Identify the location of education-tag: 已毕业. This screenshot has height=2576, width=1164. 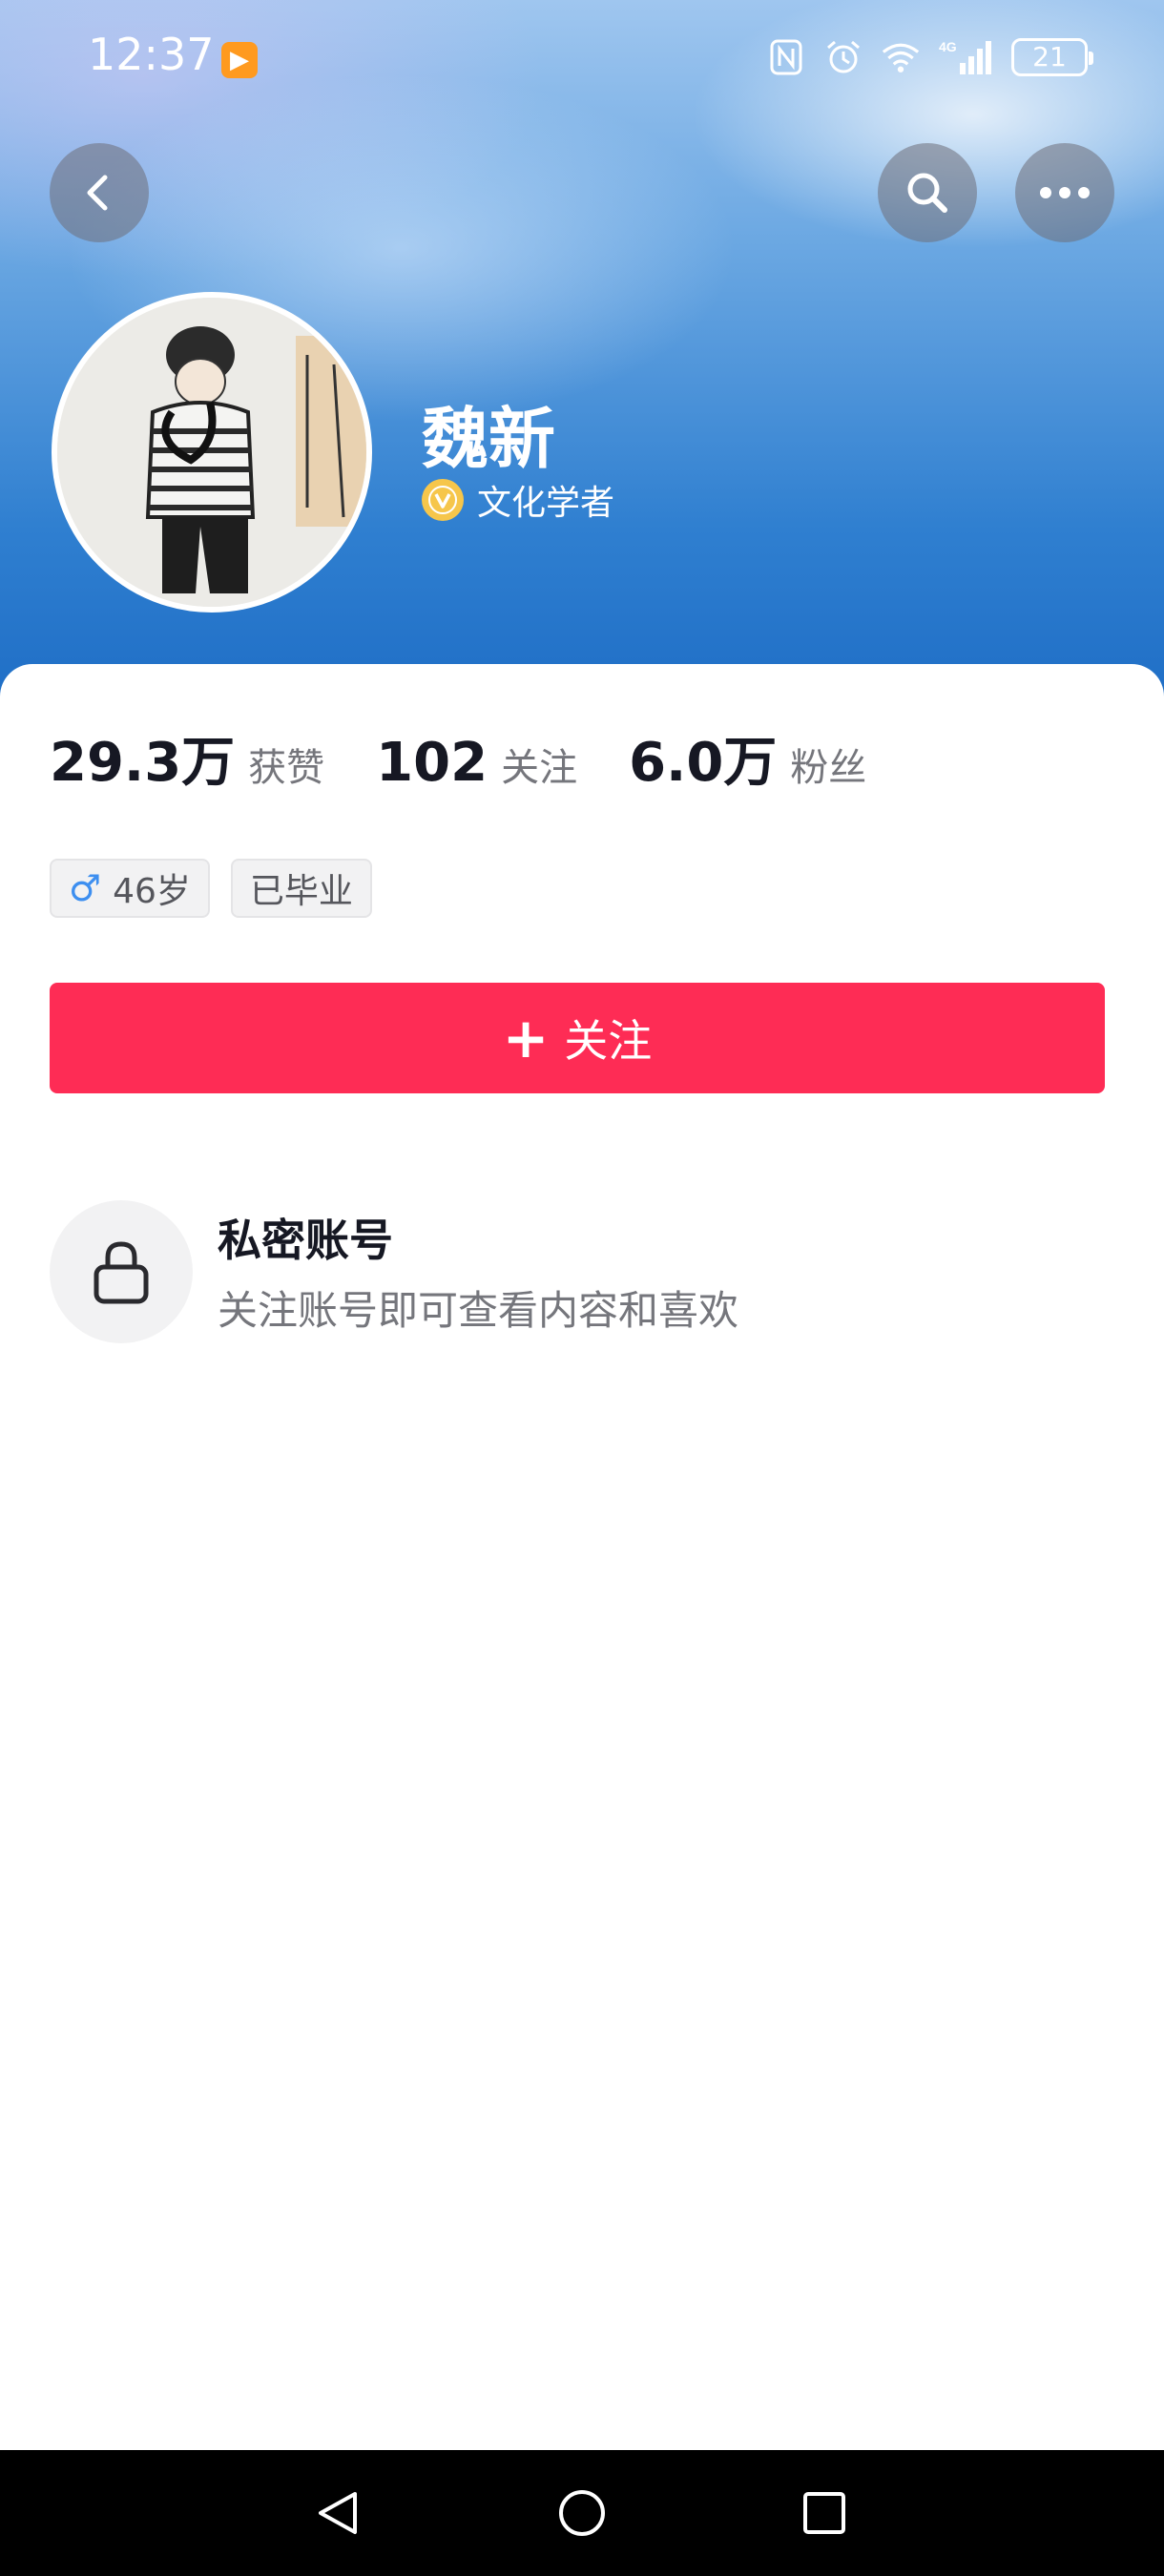
(301, 888).